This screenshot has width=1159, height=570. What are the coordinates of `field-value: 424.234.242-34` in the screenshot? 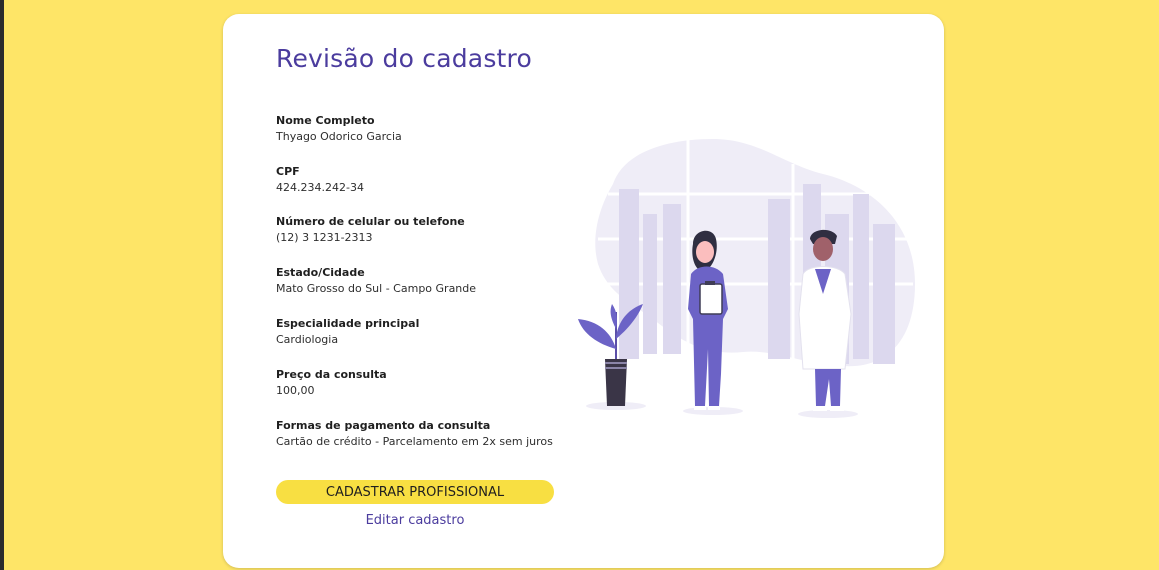 It's located at (320, 187).